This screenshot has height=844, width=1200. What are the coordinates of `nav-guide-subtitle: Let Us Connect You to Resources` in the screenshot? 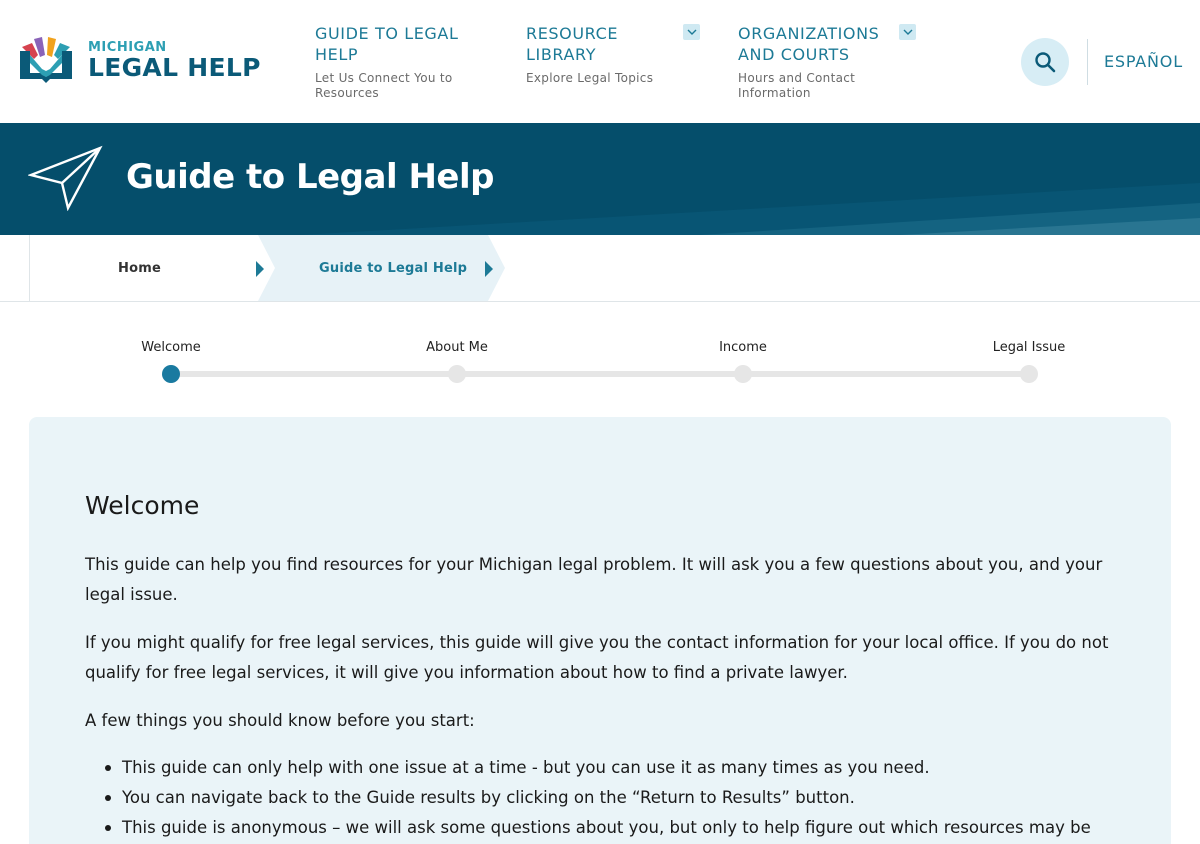 It's located at (384, 85).